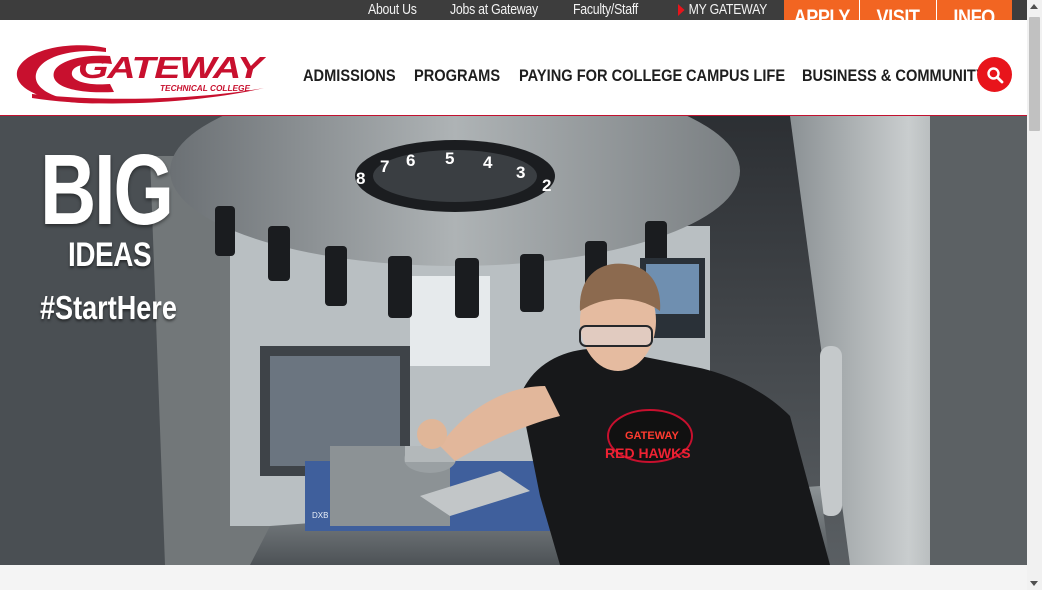 This screenshot has height=590, width=1042. I want to click on tool-number-4: 4, so click(488, 162).